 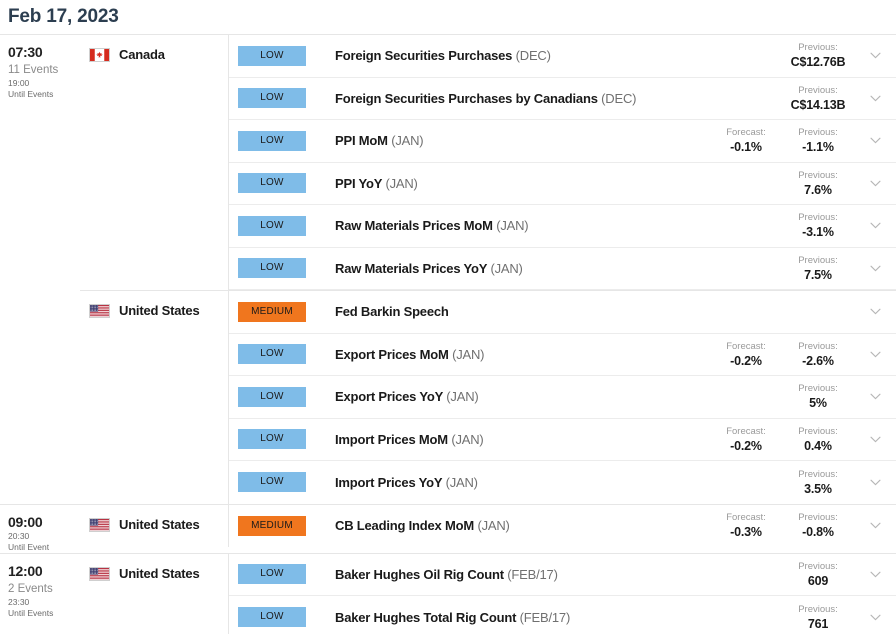 I want to click on event-period: (FEB/17), so click(x=545, y=617).